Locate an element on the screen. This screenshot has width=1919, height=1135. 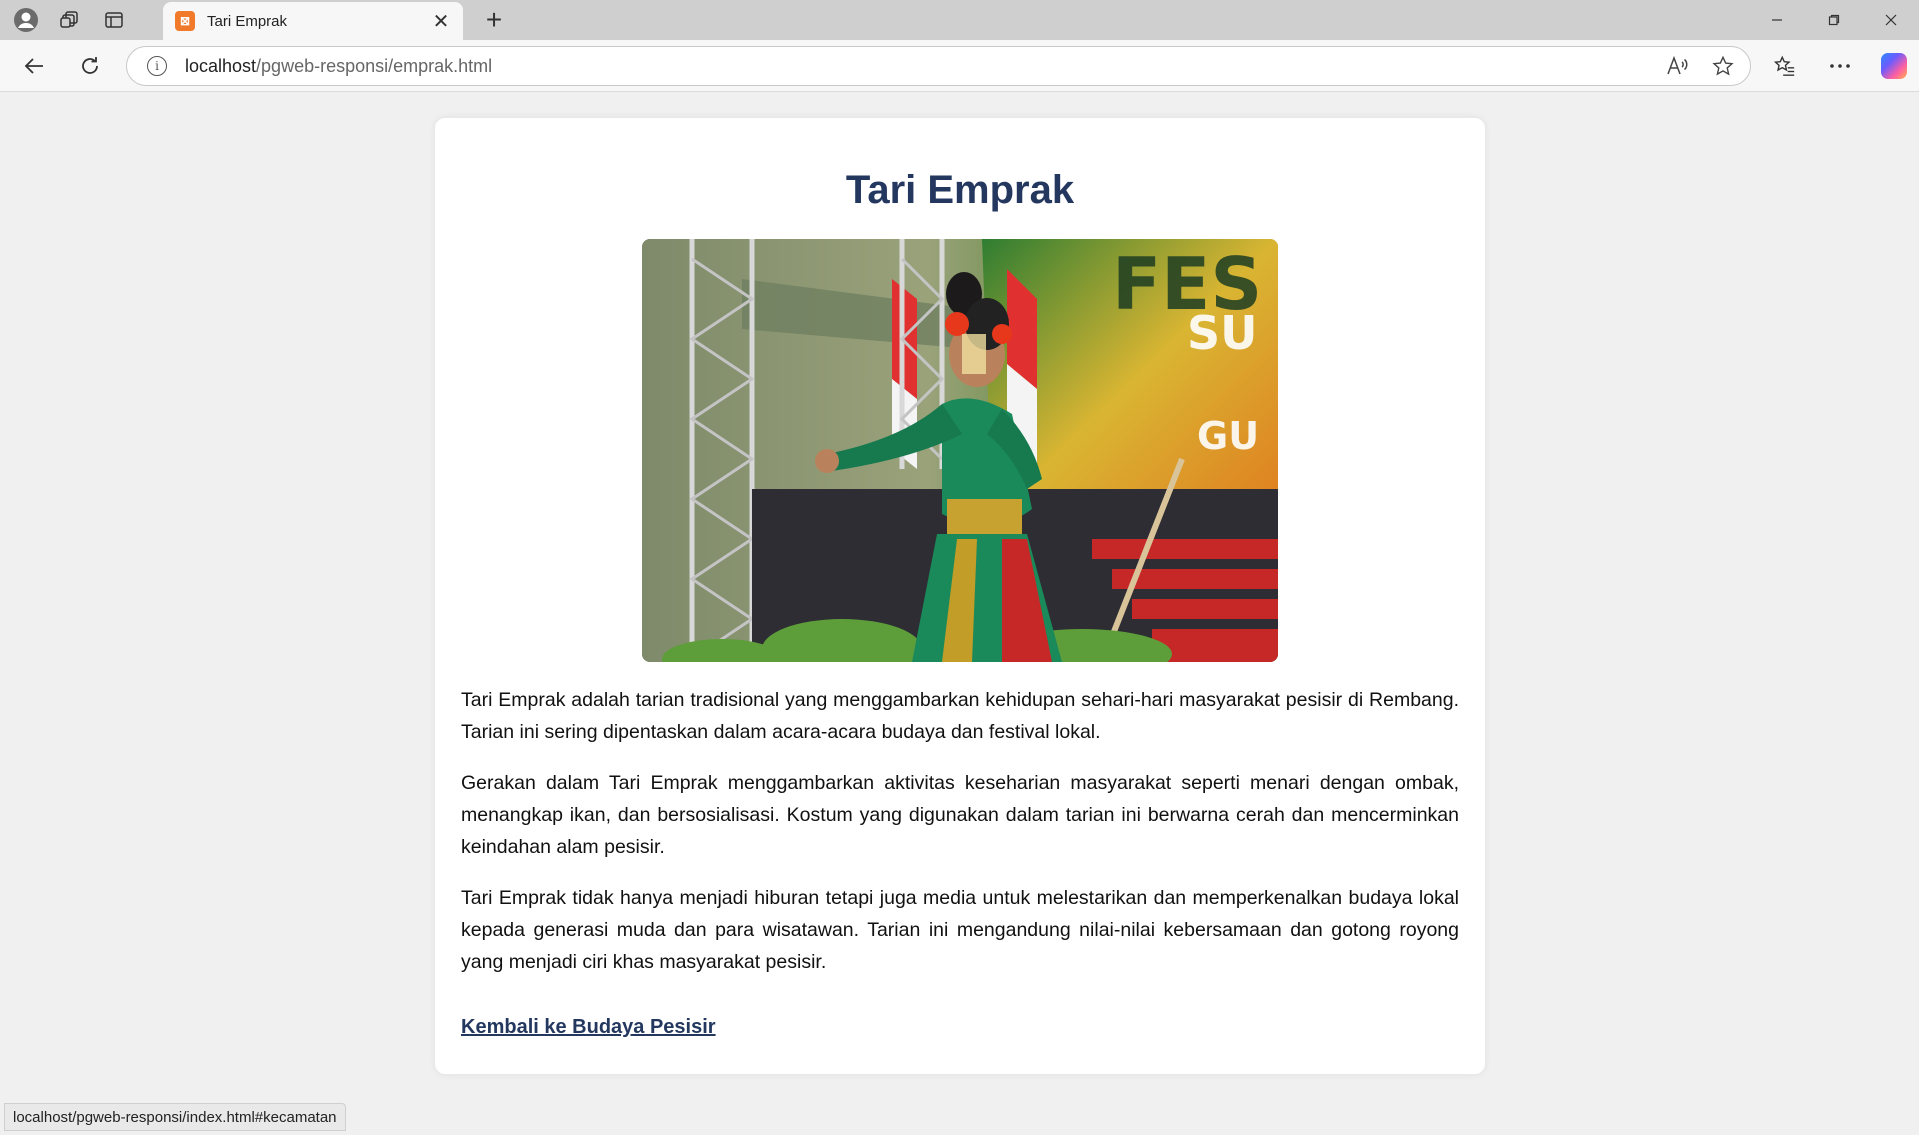
favorite-star-icon is located at coordinates (1723, 66).